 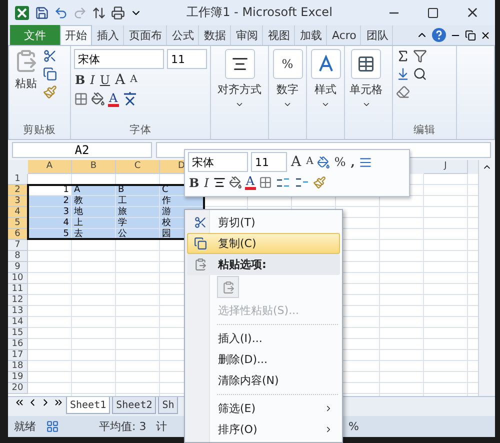 I want to click on count-readout: 计, so click(x=162, y=426).